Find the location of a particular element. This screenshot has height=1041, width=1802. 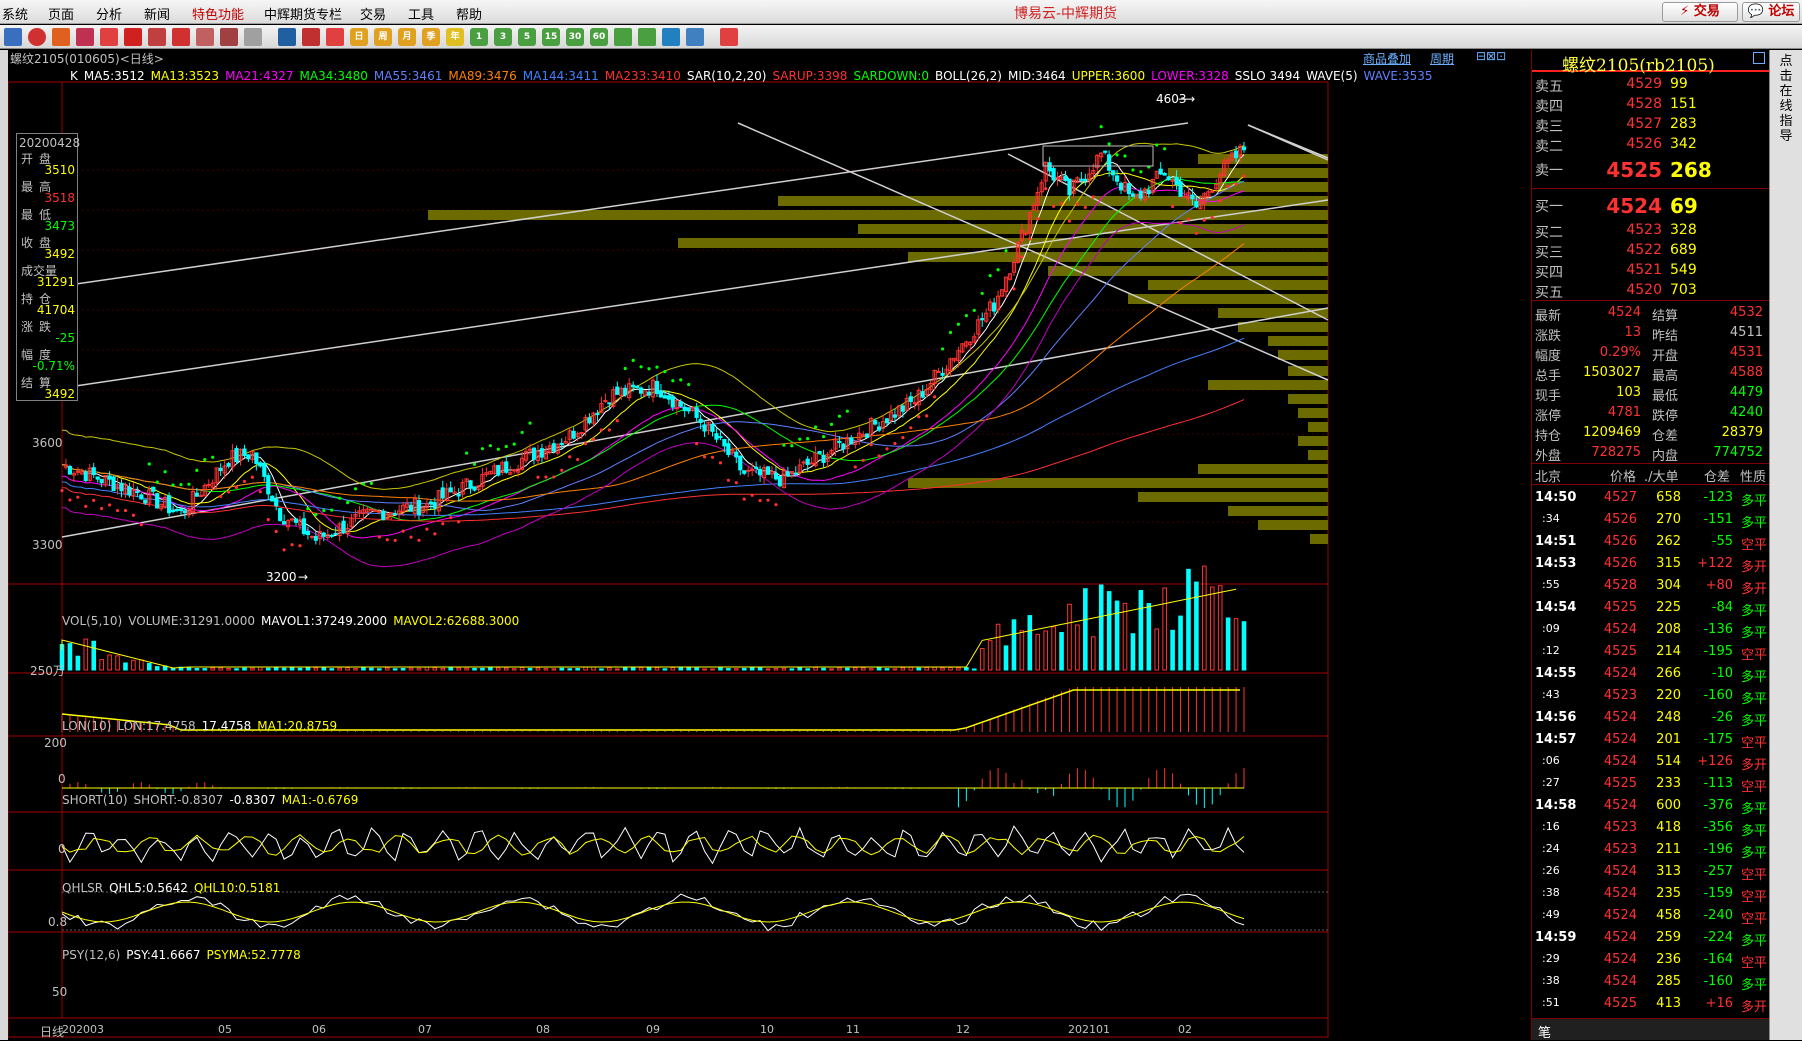

forum-button: 💬 论坛 is located at coordinates (1771, 12).